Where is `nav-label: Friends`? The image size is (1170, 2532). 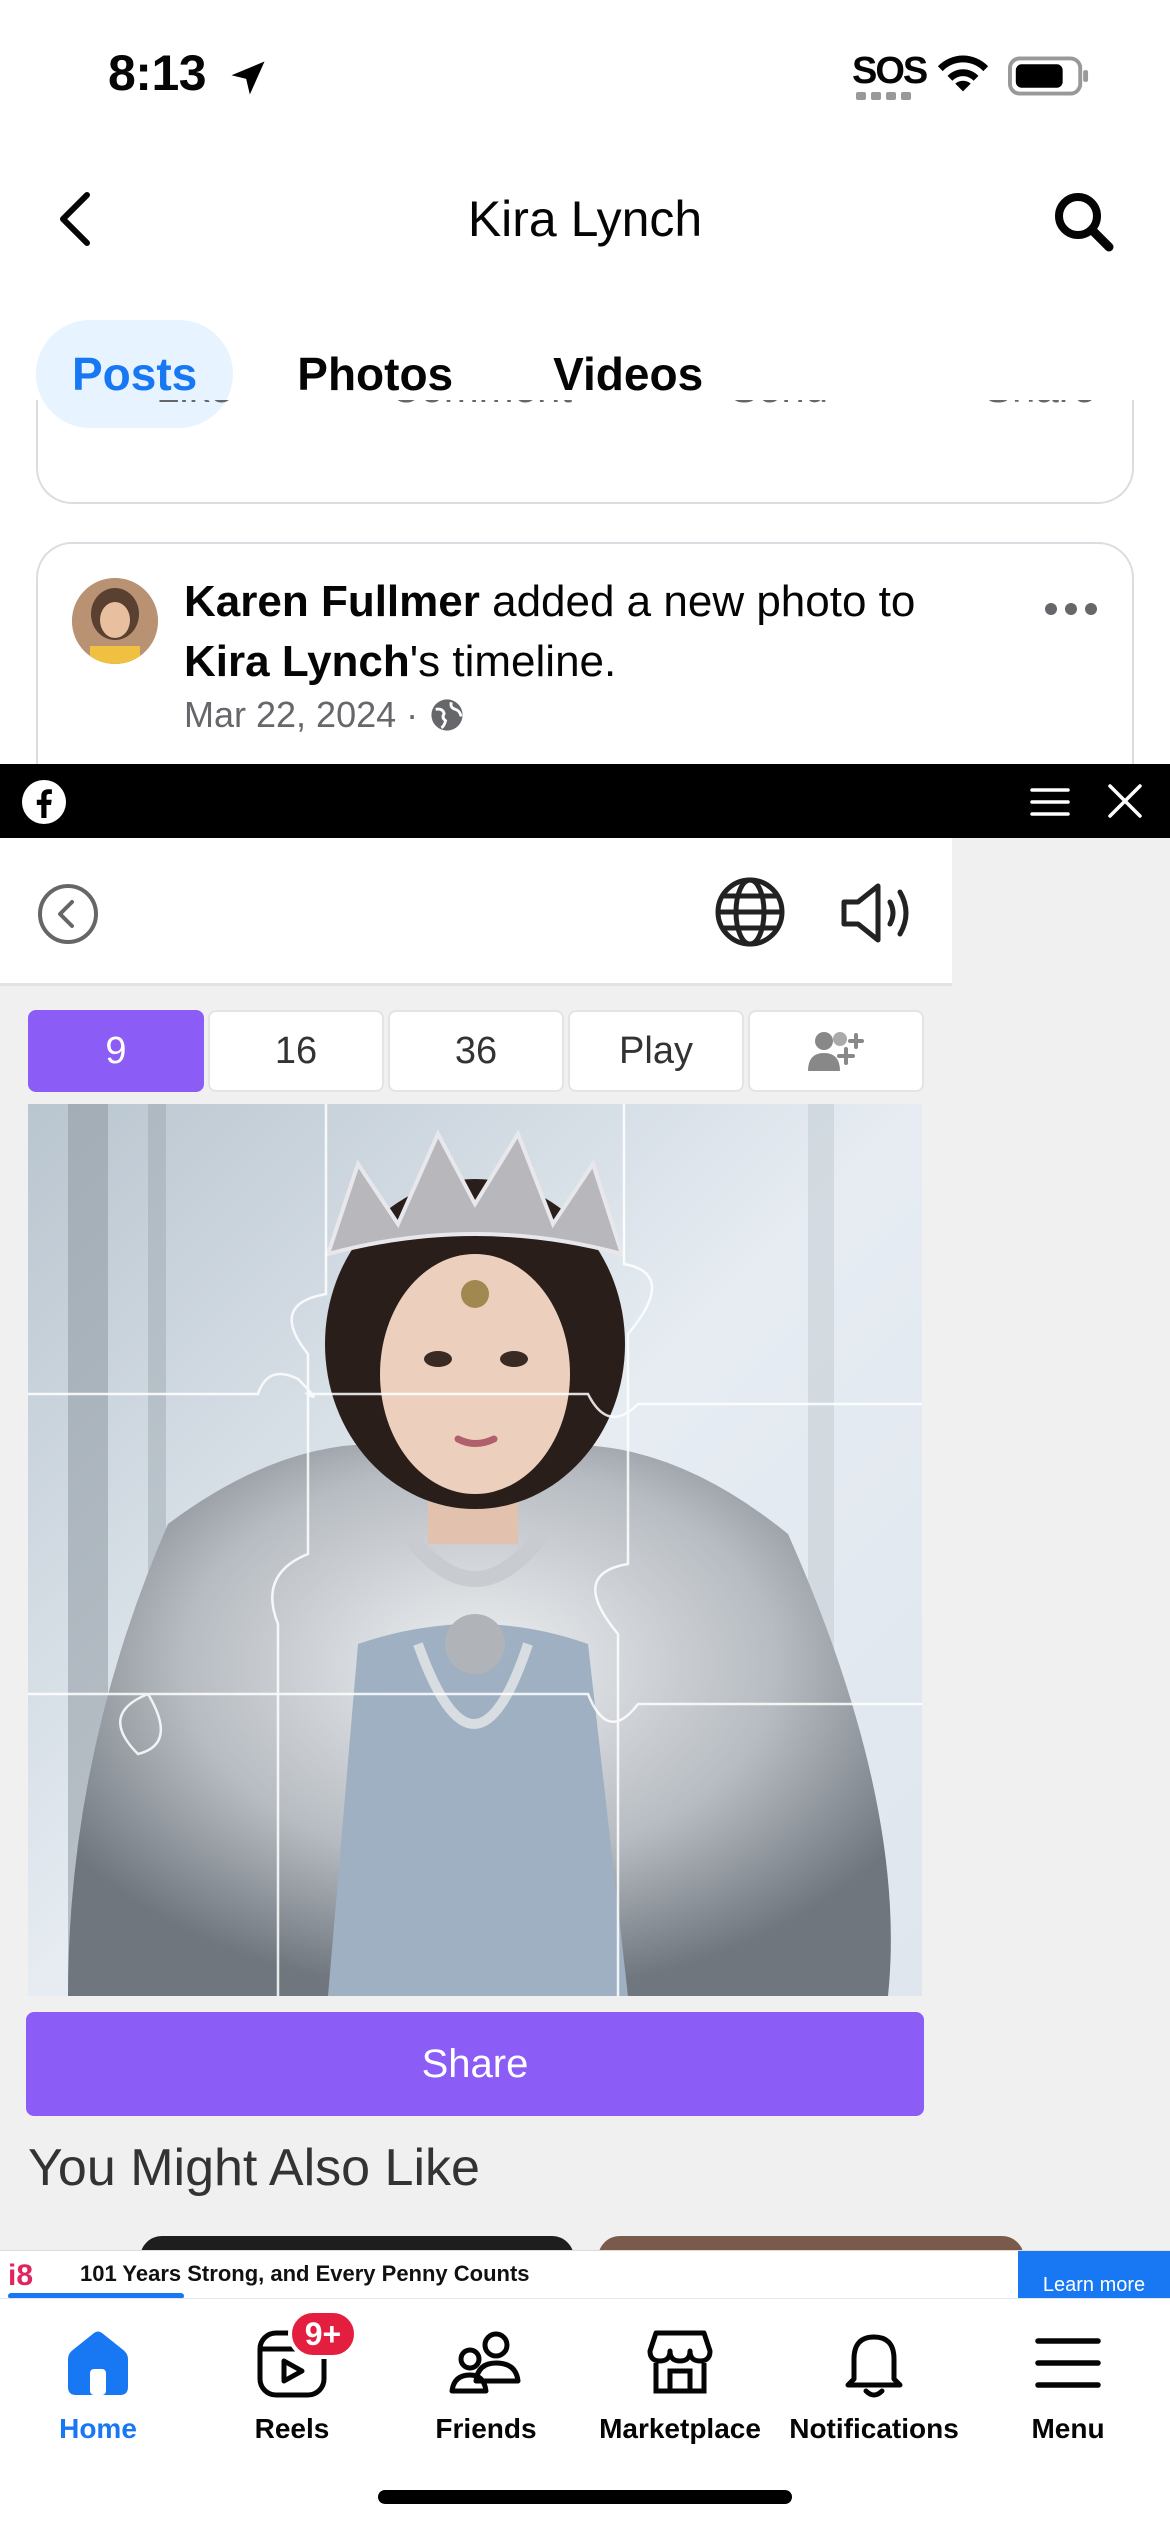
nav-label: Friends is located at coordinates (486, 2428).